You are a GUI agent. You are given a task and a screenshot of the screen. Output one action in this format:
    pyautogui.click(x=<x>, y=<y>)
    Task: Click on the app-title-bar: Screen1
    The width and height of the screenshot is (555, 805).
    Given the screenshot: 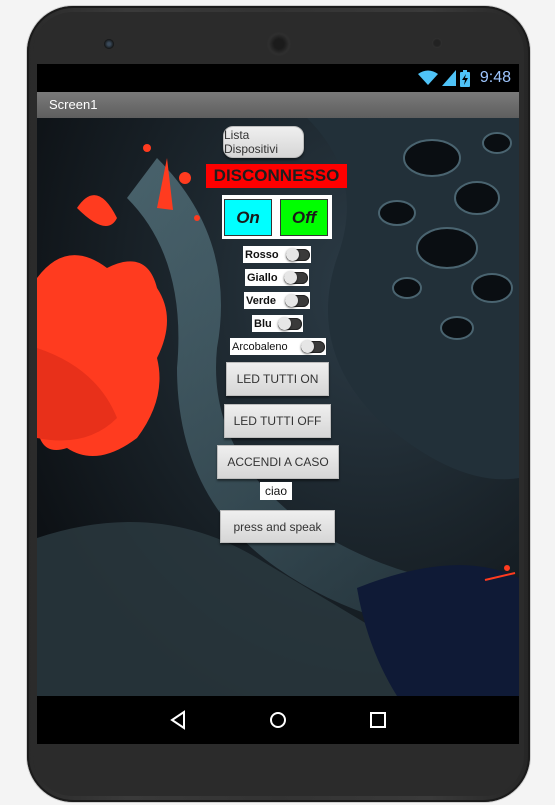 What is the action you would take?
    pyautogui.click(x=278, y=105)
    